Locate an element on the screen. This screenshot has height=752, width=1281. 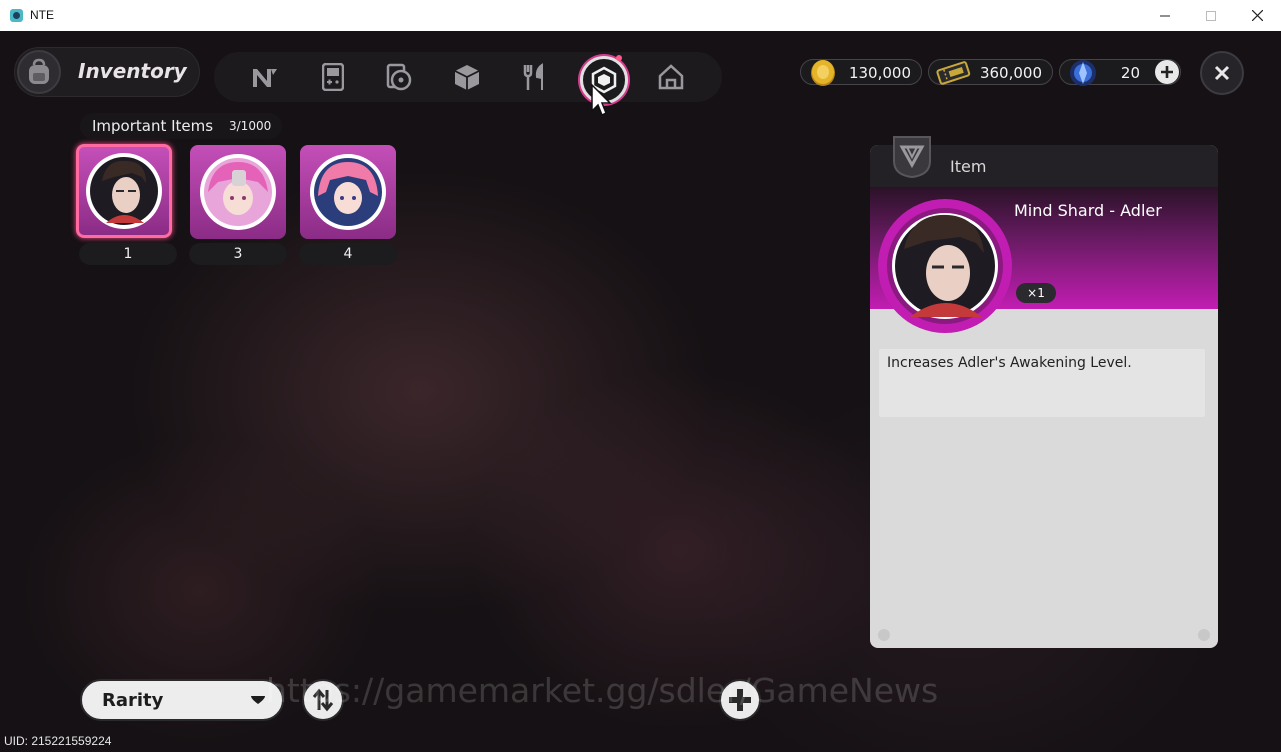
sort-dropdown: Rarity is located at coordinates (182, 700).